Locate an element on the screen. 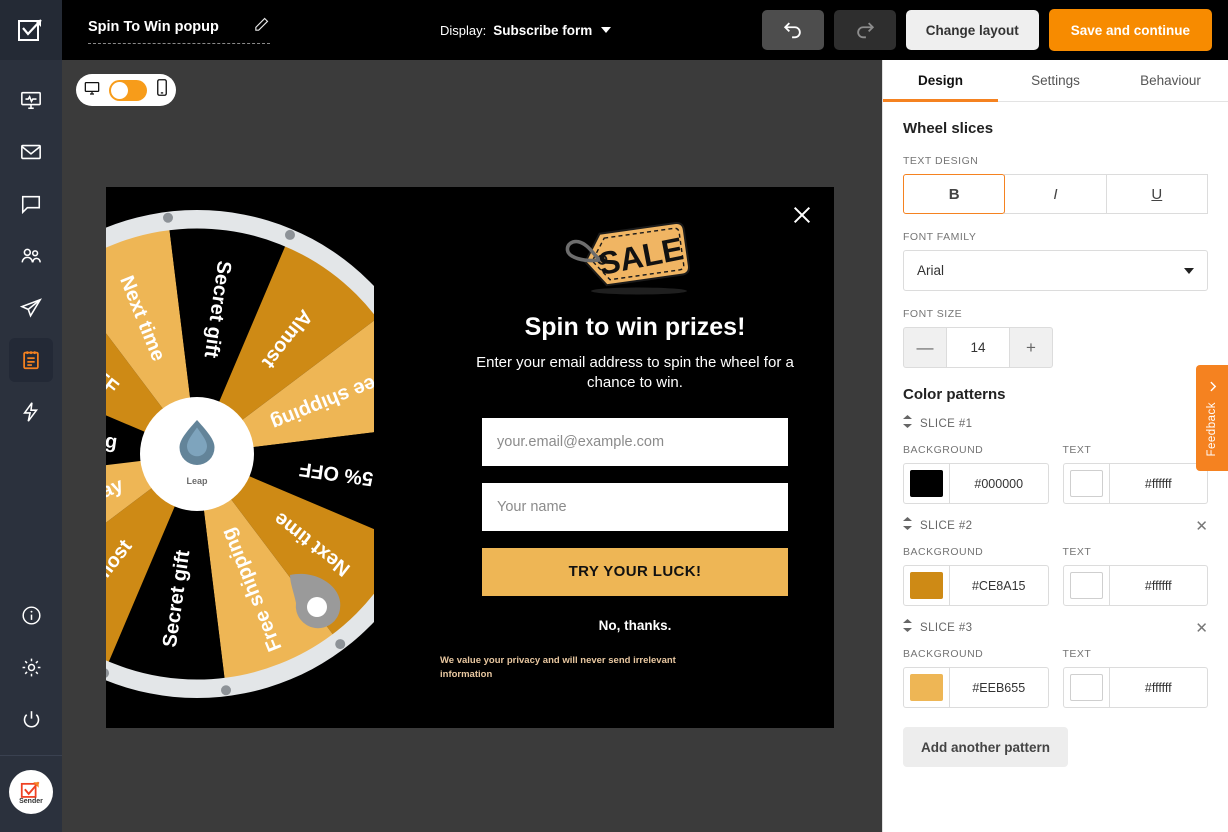 The height and width of the screenshot is (832, 1228). slice-name: SLICE #3 is located at coordinates (946, 628).